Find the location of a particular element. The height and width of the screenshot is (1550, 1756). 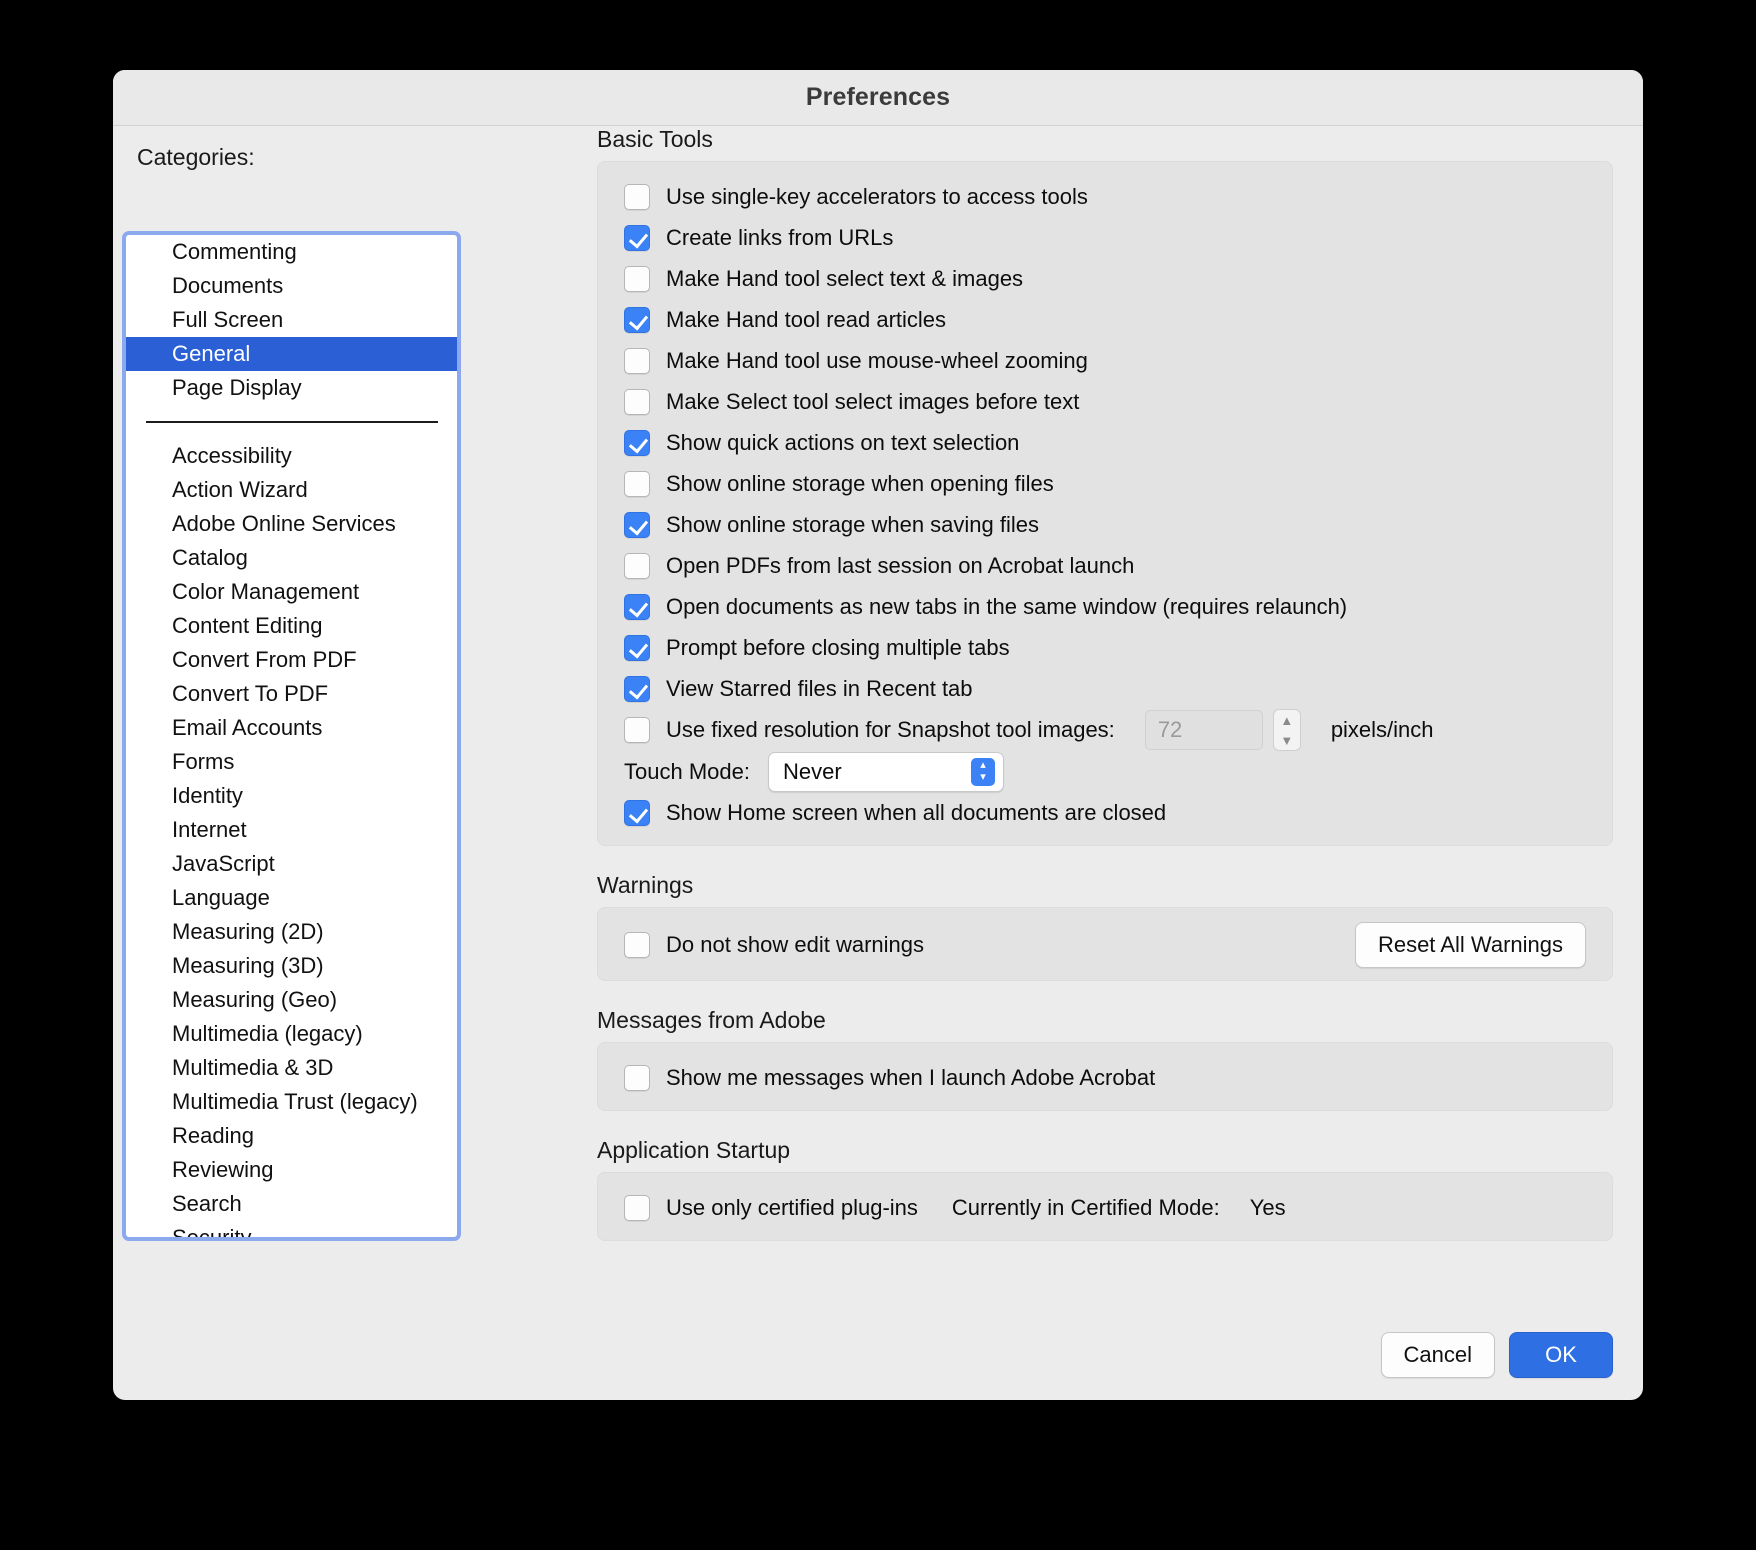

touch-mode-select: Never ▴ ▾ is located at coordinates (885, 771).